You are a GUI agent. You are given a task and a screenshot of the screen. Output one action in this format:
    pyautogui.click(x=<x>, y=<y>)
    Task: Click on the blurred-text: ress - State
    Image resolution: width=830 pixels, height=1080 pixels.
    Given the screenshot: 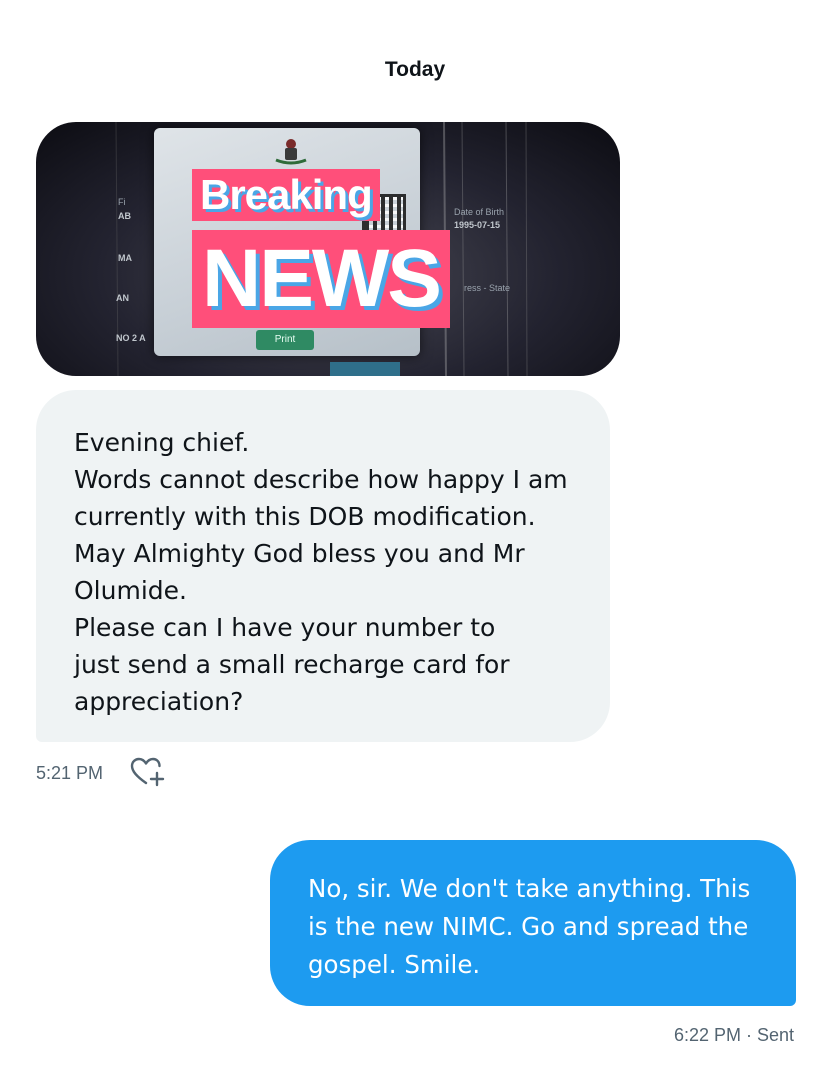 What is the action you would take?
    pyautogui.click(x=487, y=288)
    